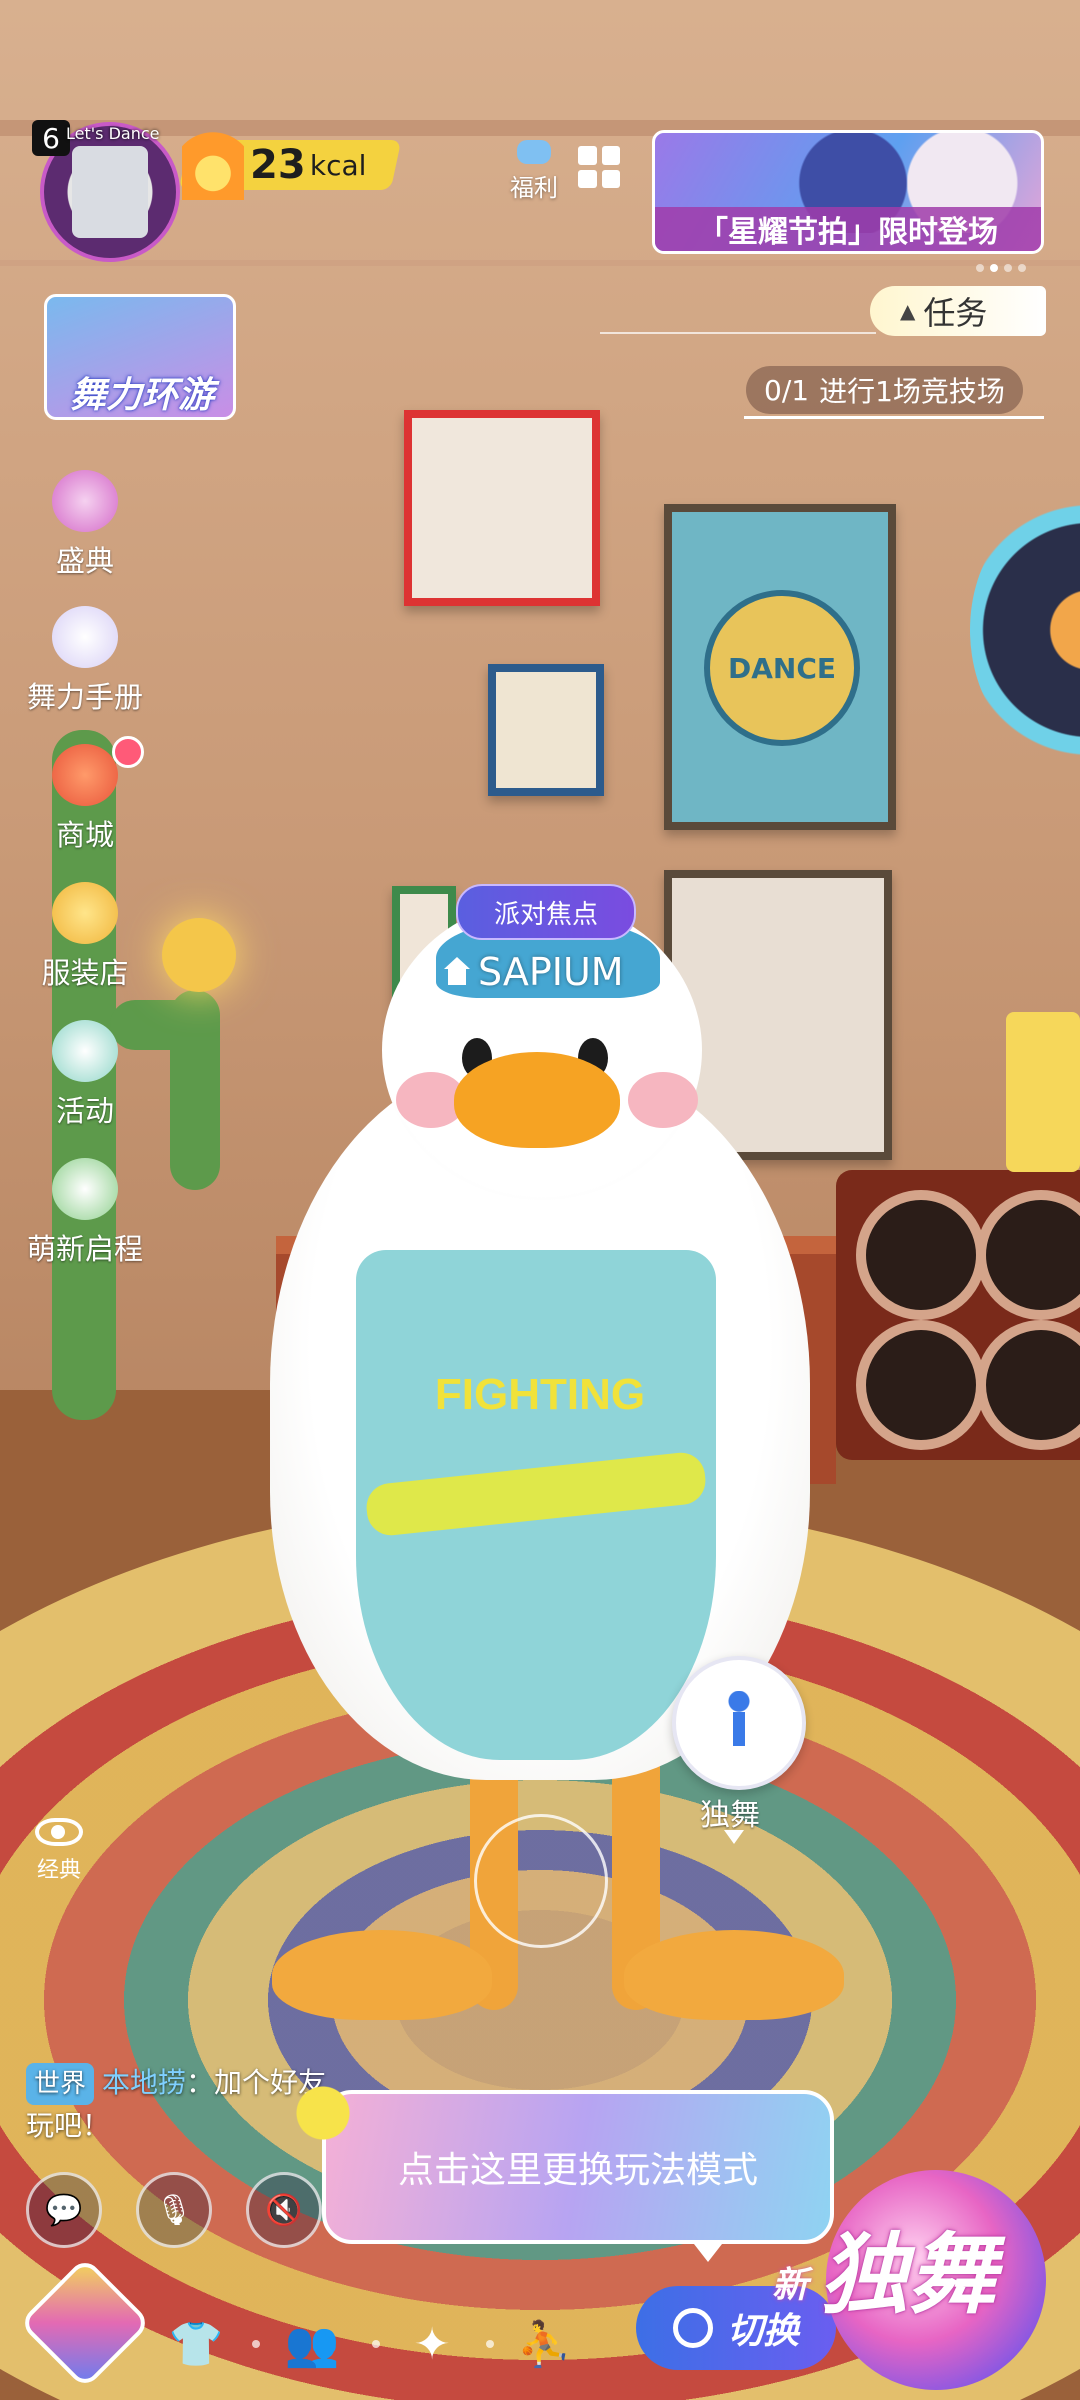  I want to click on menu-grid-icon, so click(599, 167).